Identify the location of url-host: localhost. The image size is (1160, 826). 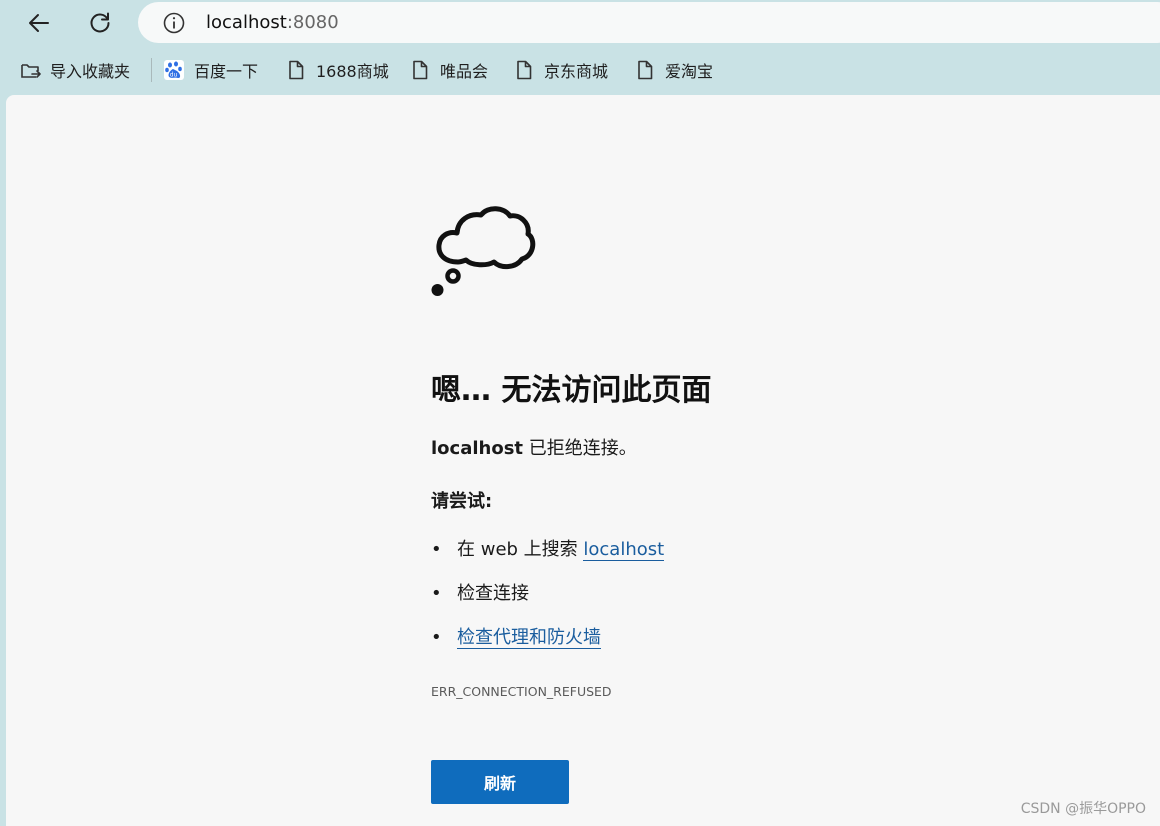
(246, 22).